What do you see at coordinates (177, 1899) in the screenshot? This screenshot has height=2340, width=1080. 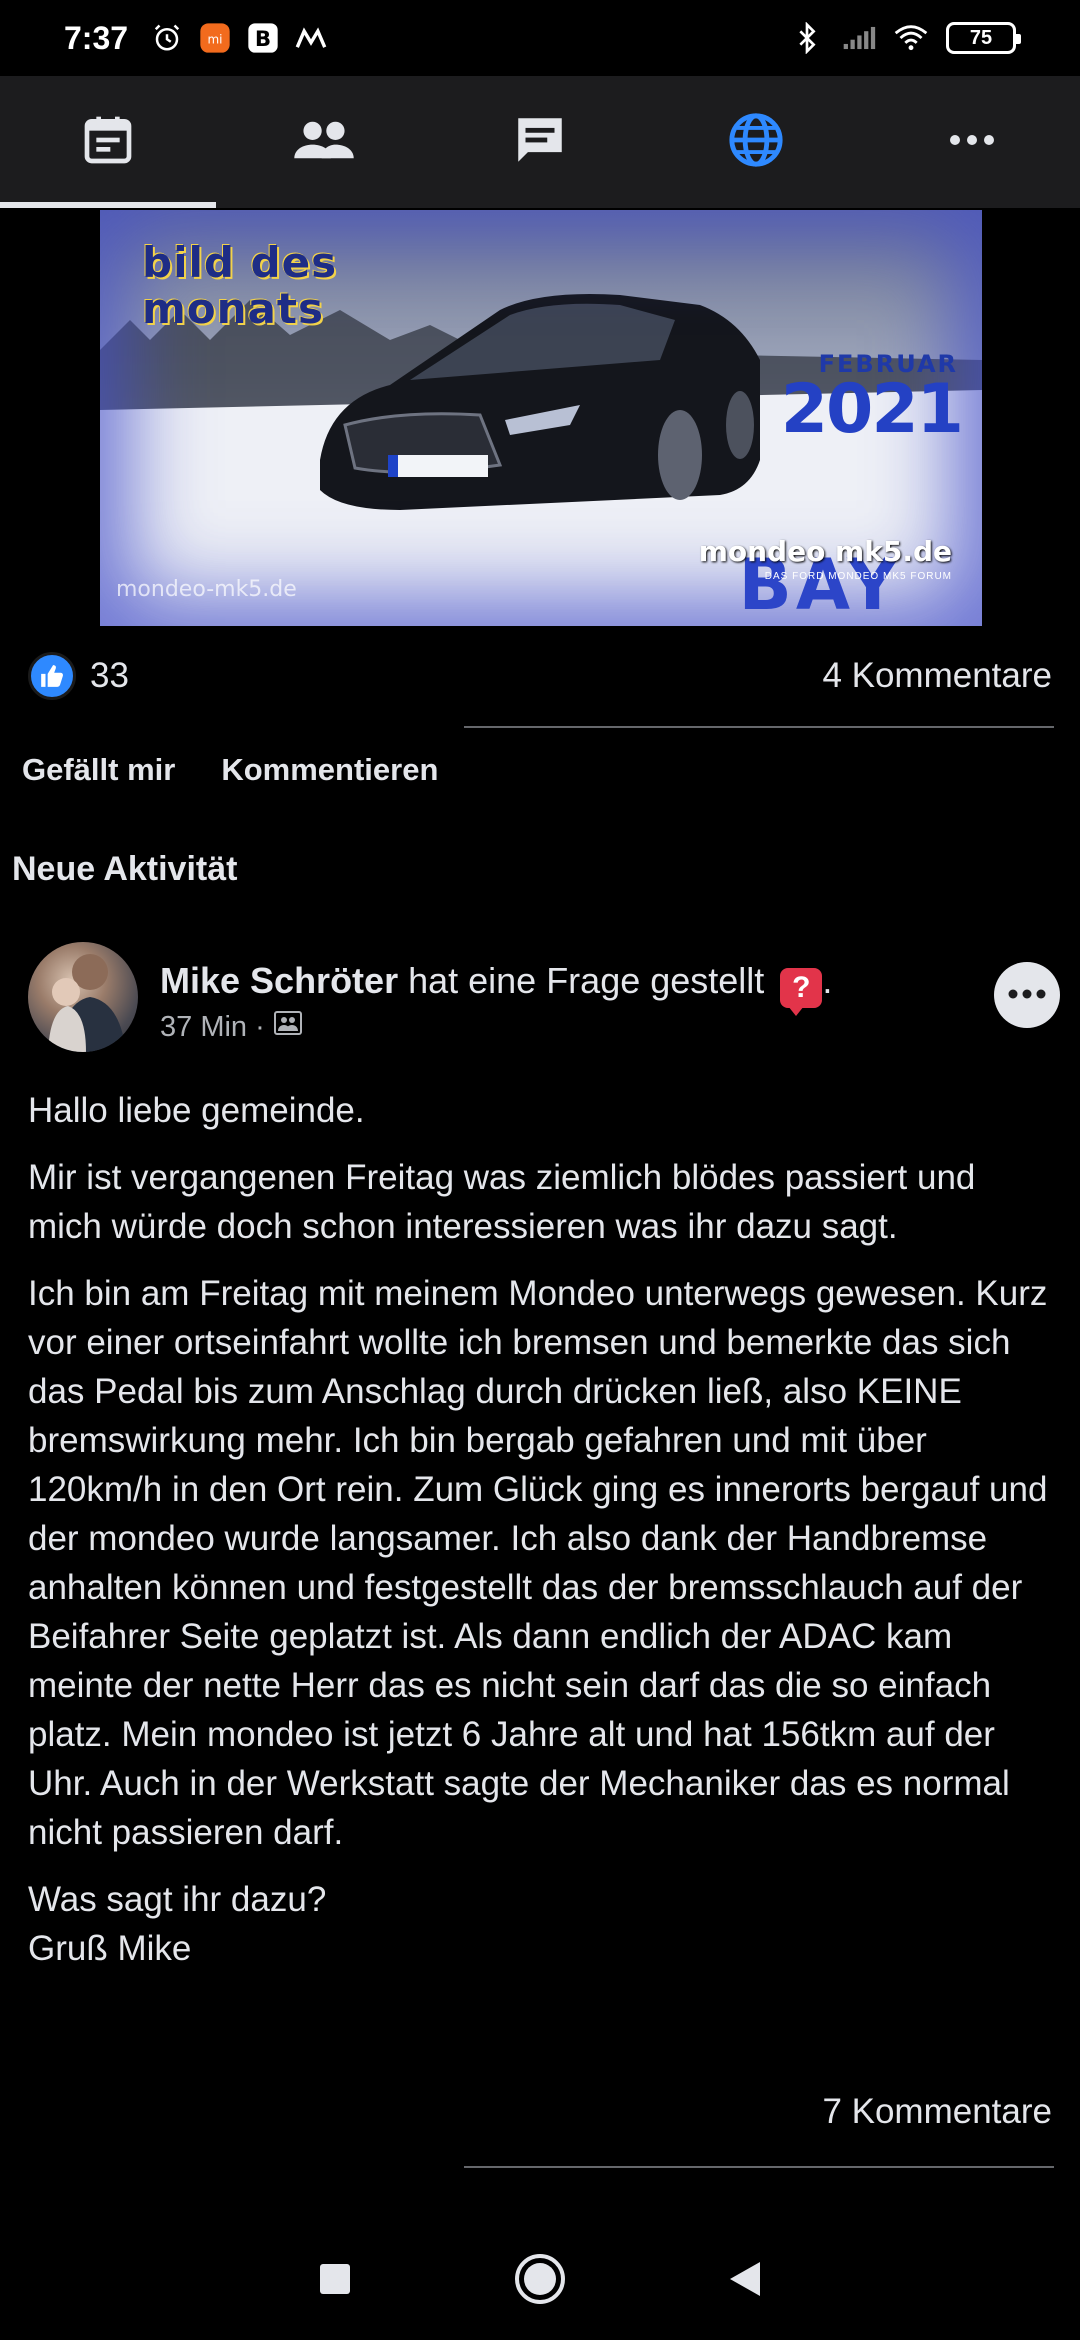 I see `post-question-line: Was sagt ihr dazu?` at bounding box center [177, 1899].